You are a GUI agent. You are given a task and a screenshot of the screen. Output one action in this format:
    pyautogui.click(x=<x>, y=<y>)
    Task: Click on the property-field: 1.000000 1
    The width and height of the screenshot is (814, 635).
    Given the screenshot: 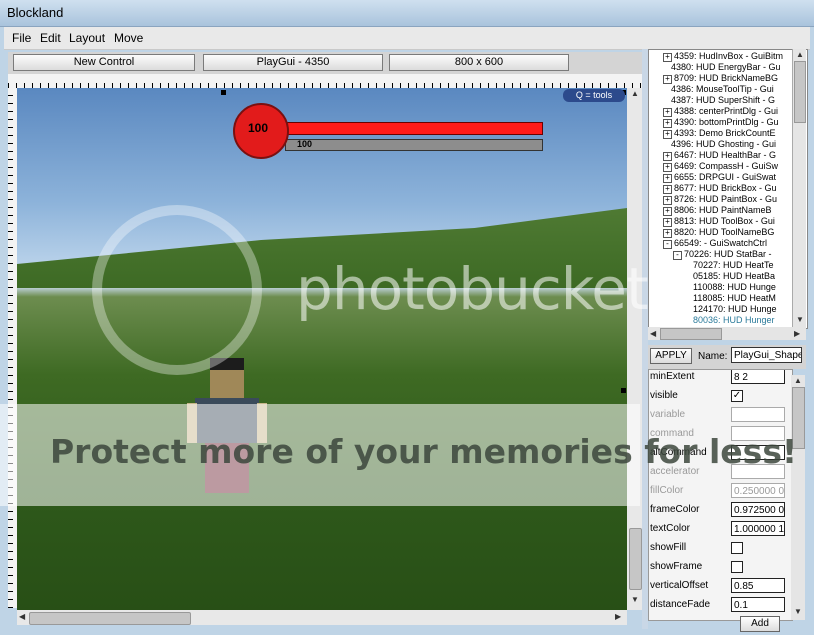 What is the action you would take?
    pyautogui.click(x=758, y=528)
    